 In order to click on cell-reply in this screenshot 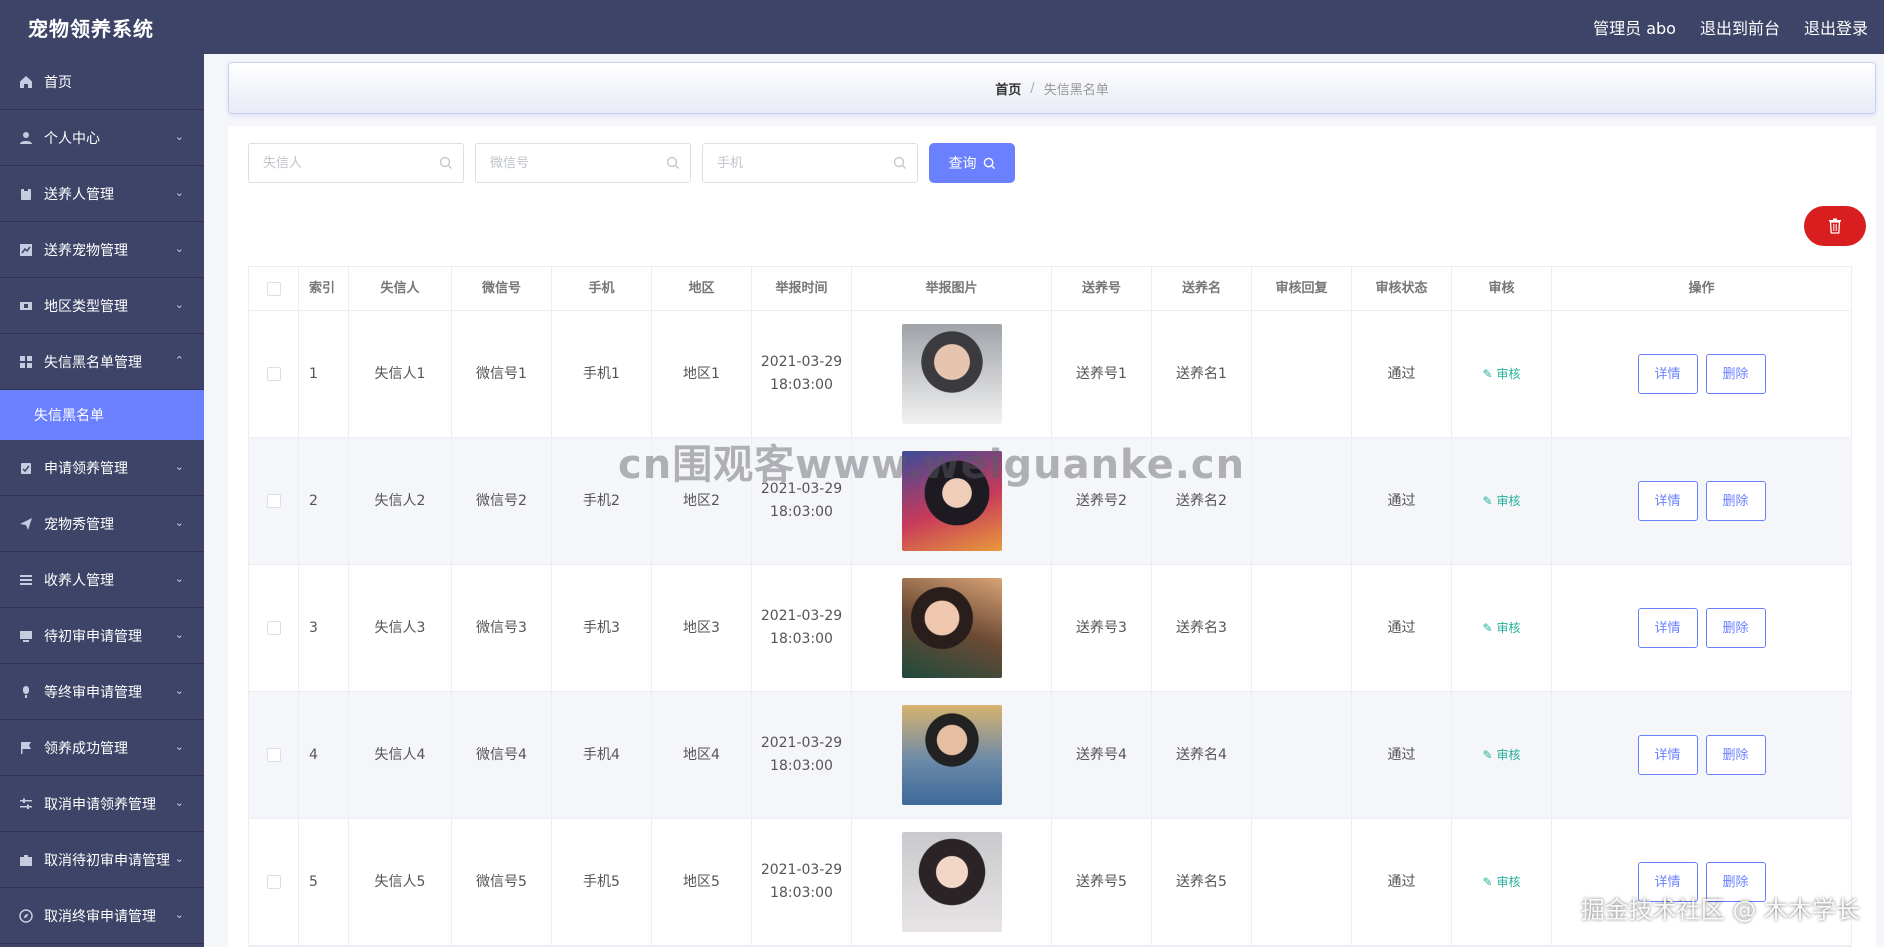, I will do `click(1302, 501)`.